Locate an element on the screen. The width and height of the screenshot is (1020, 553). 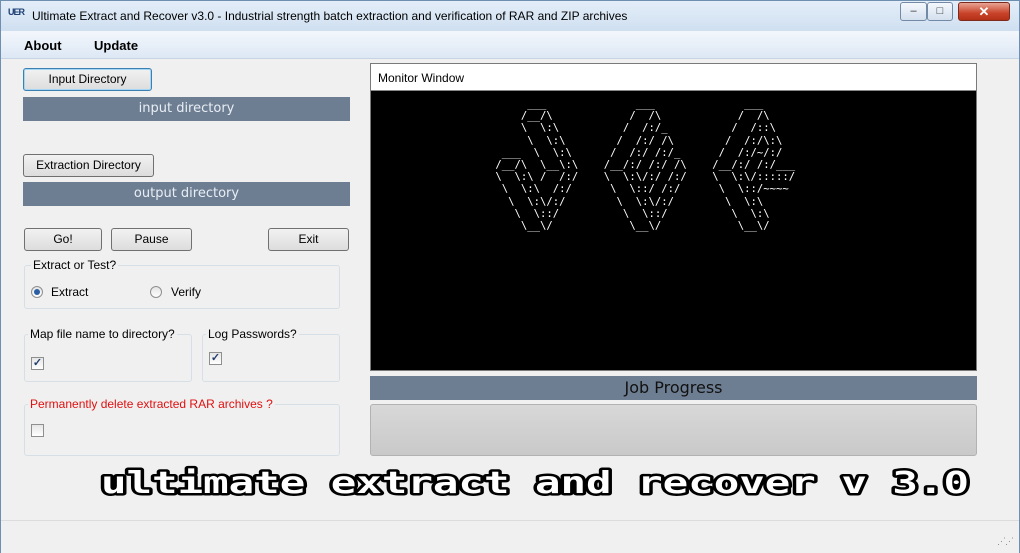
map-file-label: Map file name to directory? is located at coordinates (102, 334).